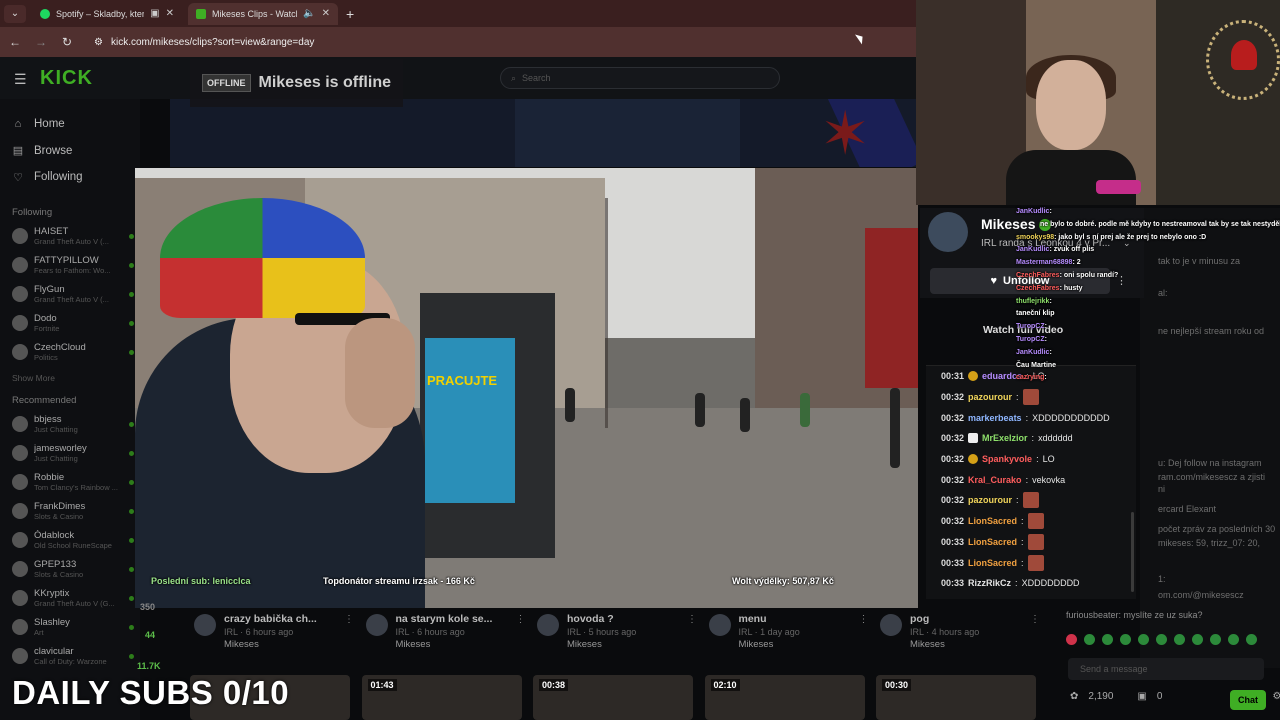 The width and height of the screenshot is (1280, 720). Describe the element at coordinates (441, 697) in the screenshot. I see `clip-thumbnail: 01:43` at that location.